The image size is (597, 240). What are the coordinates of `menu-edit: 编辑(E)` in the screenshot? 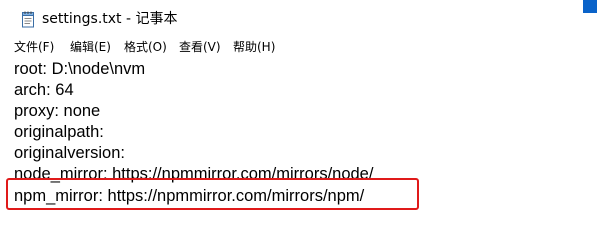 It's located at (90, 47).